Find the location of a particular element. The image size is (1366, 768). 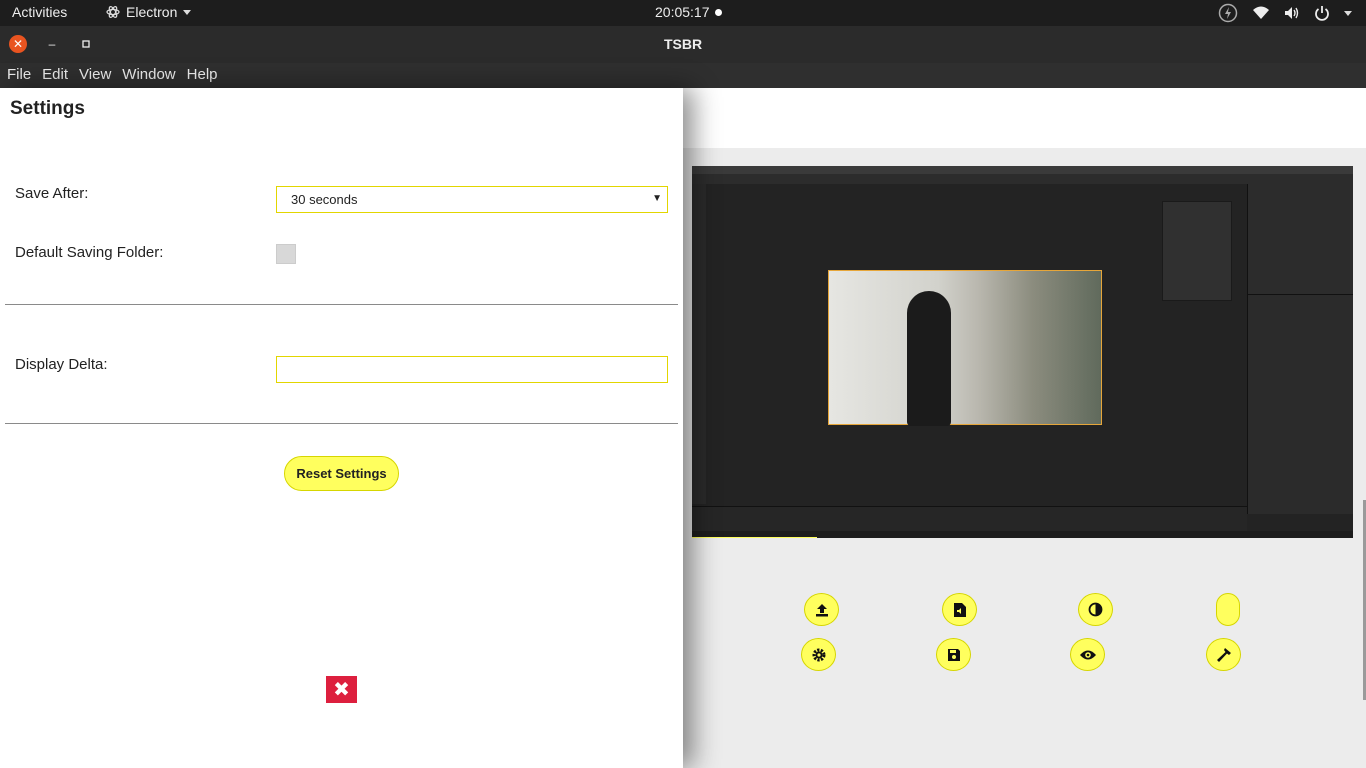

preview-transform-panel is located at coordinates (1197, 251).